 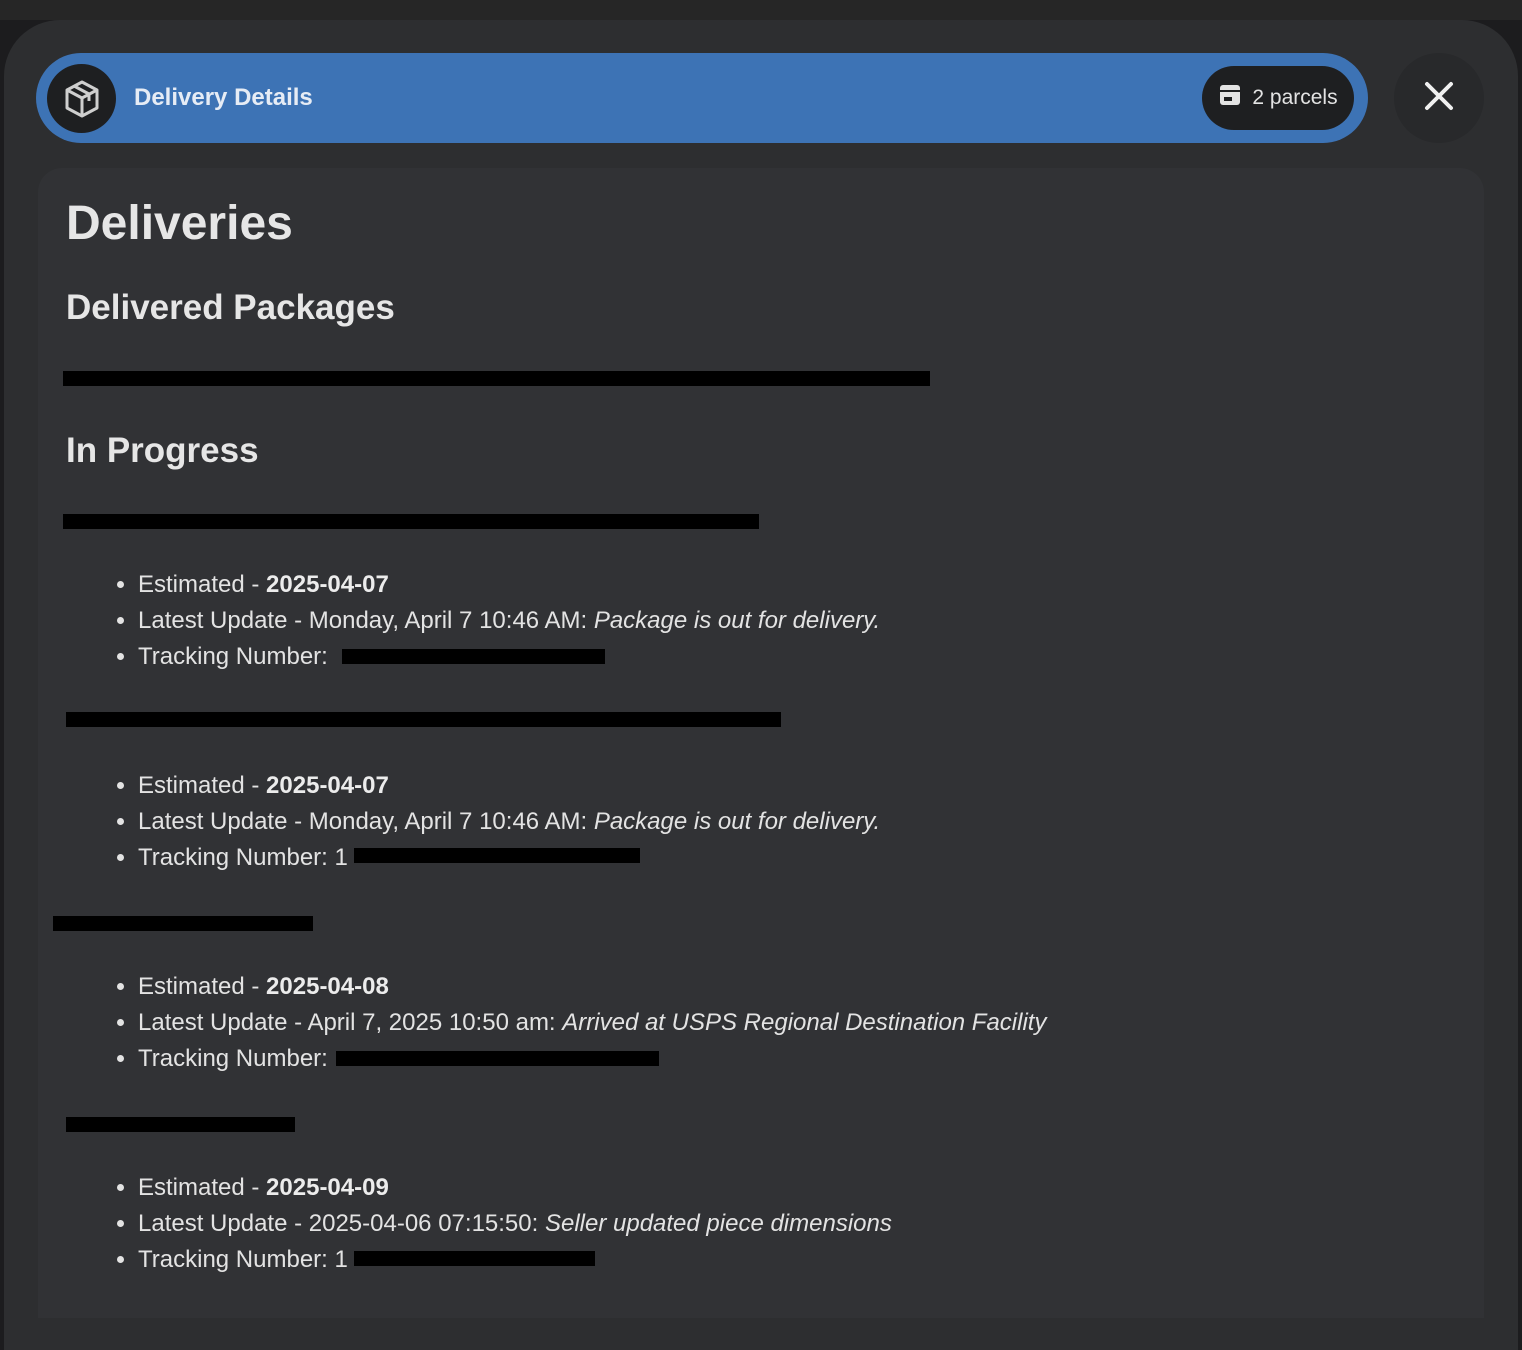 I want to click on page-title: Deliveries, so click(x=179, y=223).